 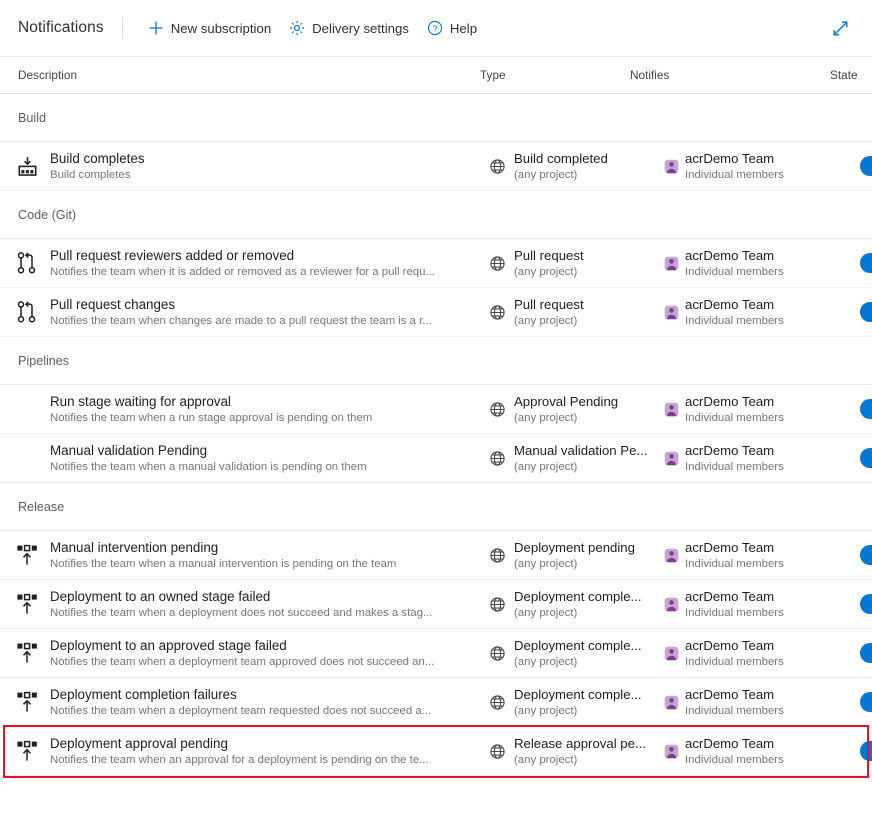 What do you see at coordinates (436, 215) in the screenshot?
I see `group-header-code-git-: Code (Git)` at bounding box center [436, 215].